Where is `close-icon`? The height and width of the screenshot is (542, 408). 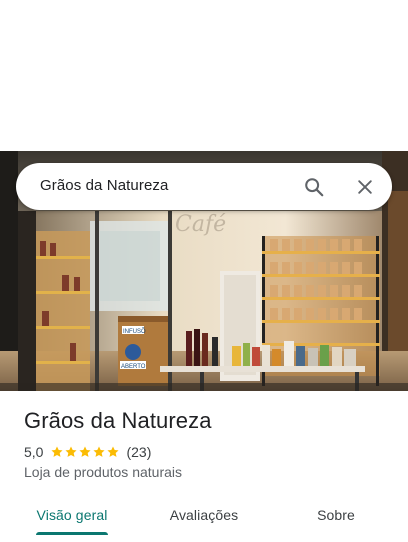
close-icon is located at coordinates (365, 187).